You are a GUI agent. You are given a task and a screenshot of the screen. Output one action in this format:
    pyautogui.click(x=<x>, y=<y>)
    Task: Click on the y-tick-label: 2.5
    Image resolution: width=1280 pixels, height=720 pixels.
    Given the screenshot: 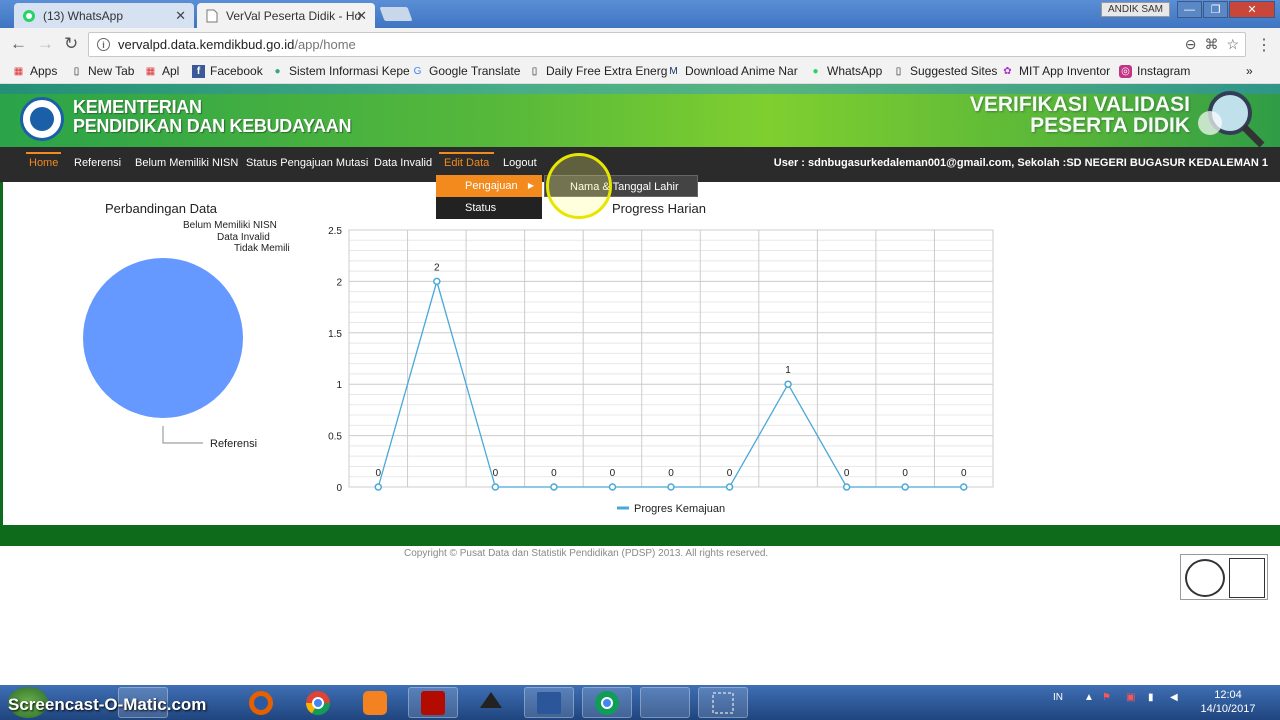 What is the action you would take?
    pyautogui.click(x=335, y=231)
    